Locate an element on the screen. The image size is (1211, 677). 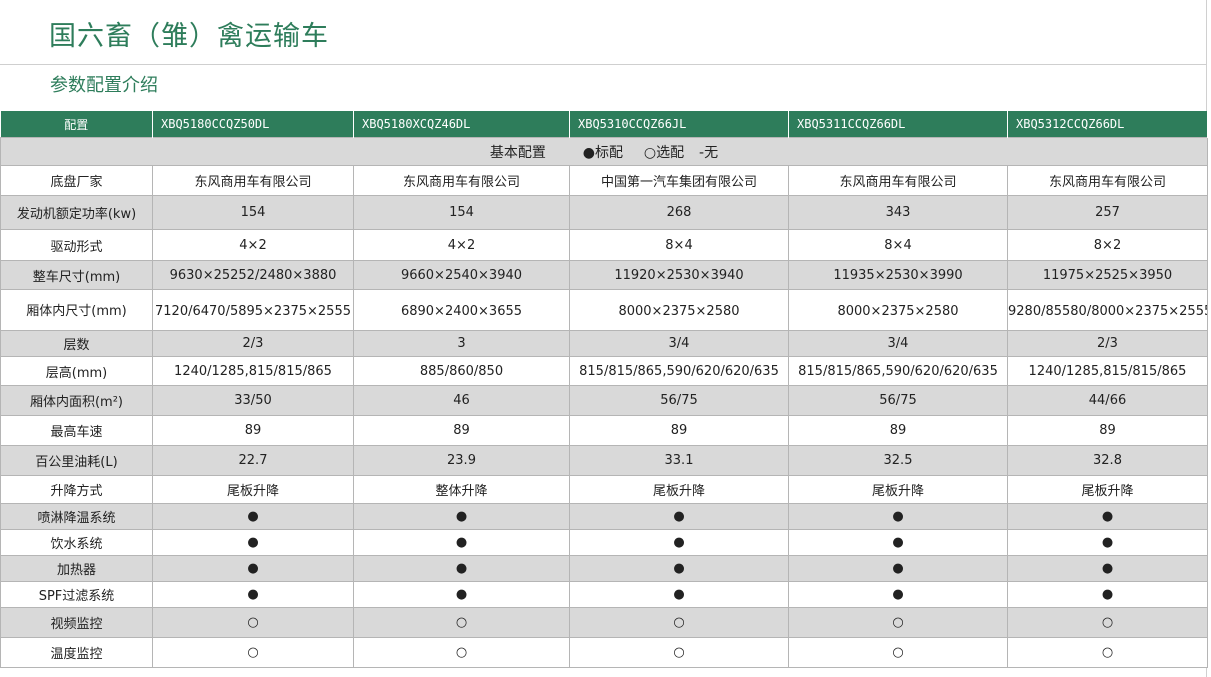
table-cell: 32.8 is located at coordinates (1107, 460).